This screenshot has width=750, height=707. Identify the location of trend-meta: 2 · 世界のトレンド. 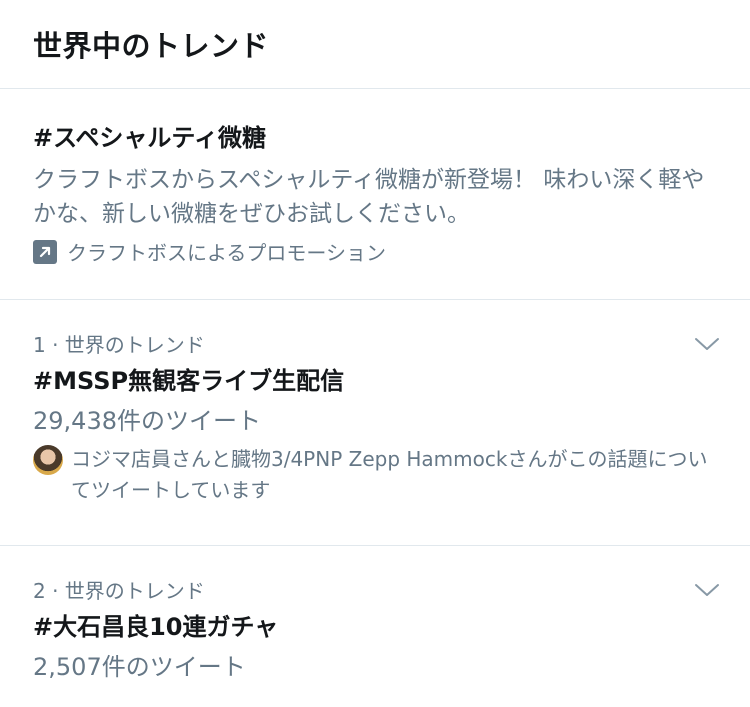
(119, 591).